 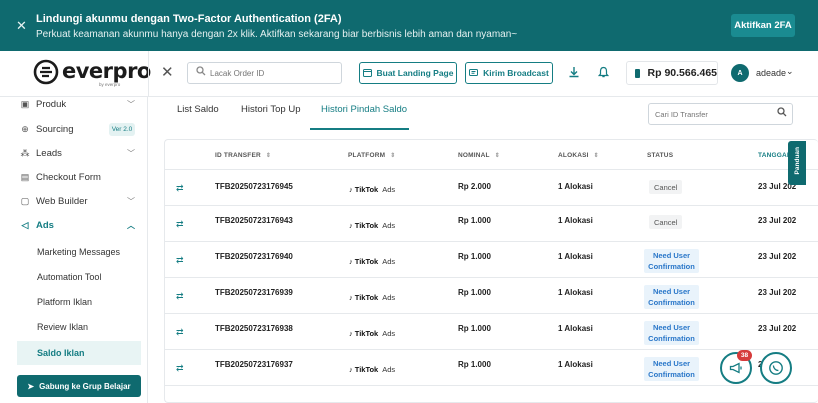 I want to click on order-search-input, so click(x=274, y=73).